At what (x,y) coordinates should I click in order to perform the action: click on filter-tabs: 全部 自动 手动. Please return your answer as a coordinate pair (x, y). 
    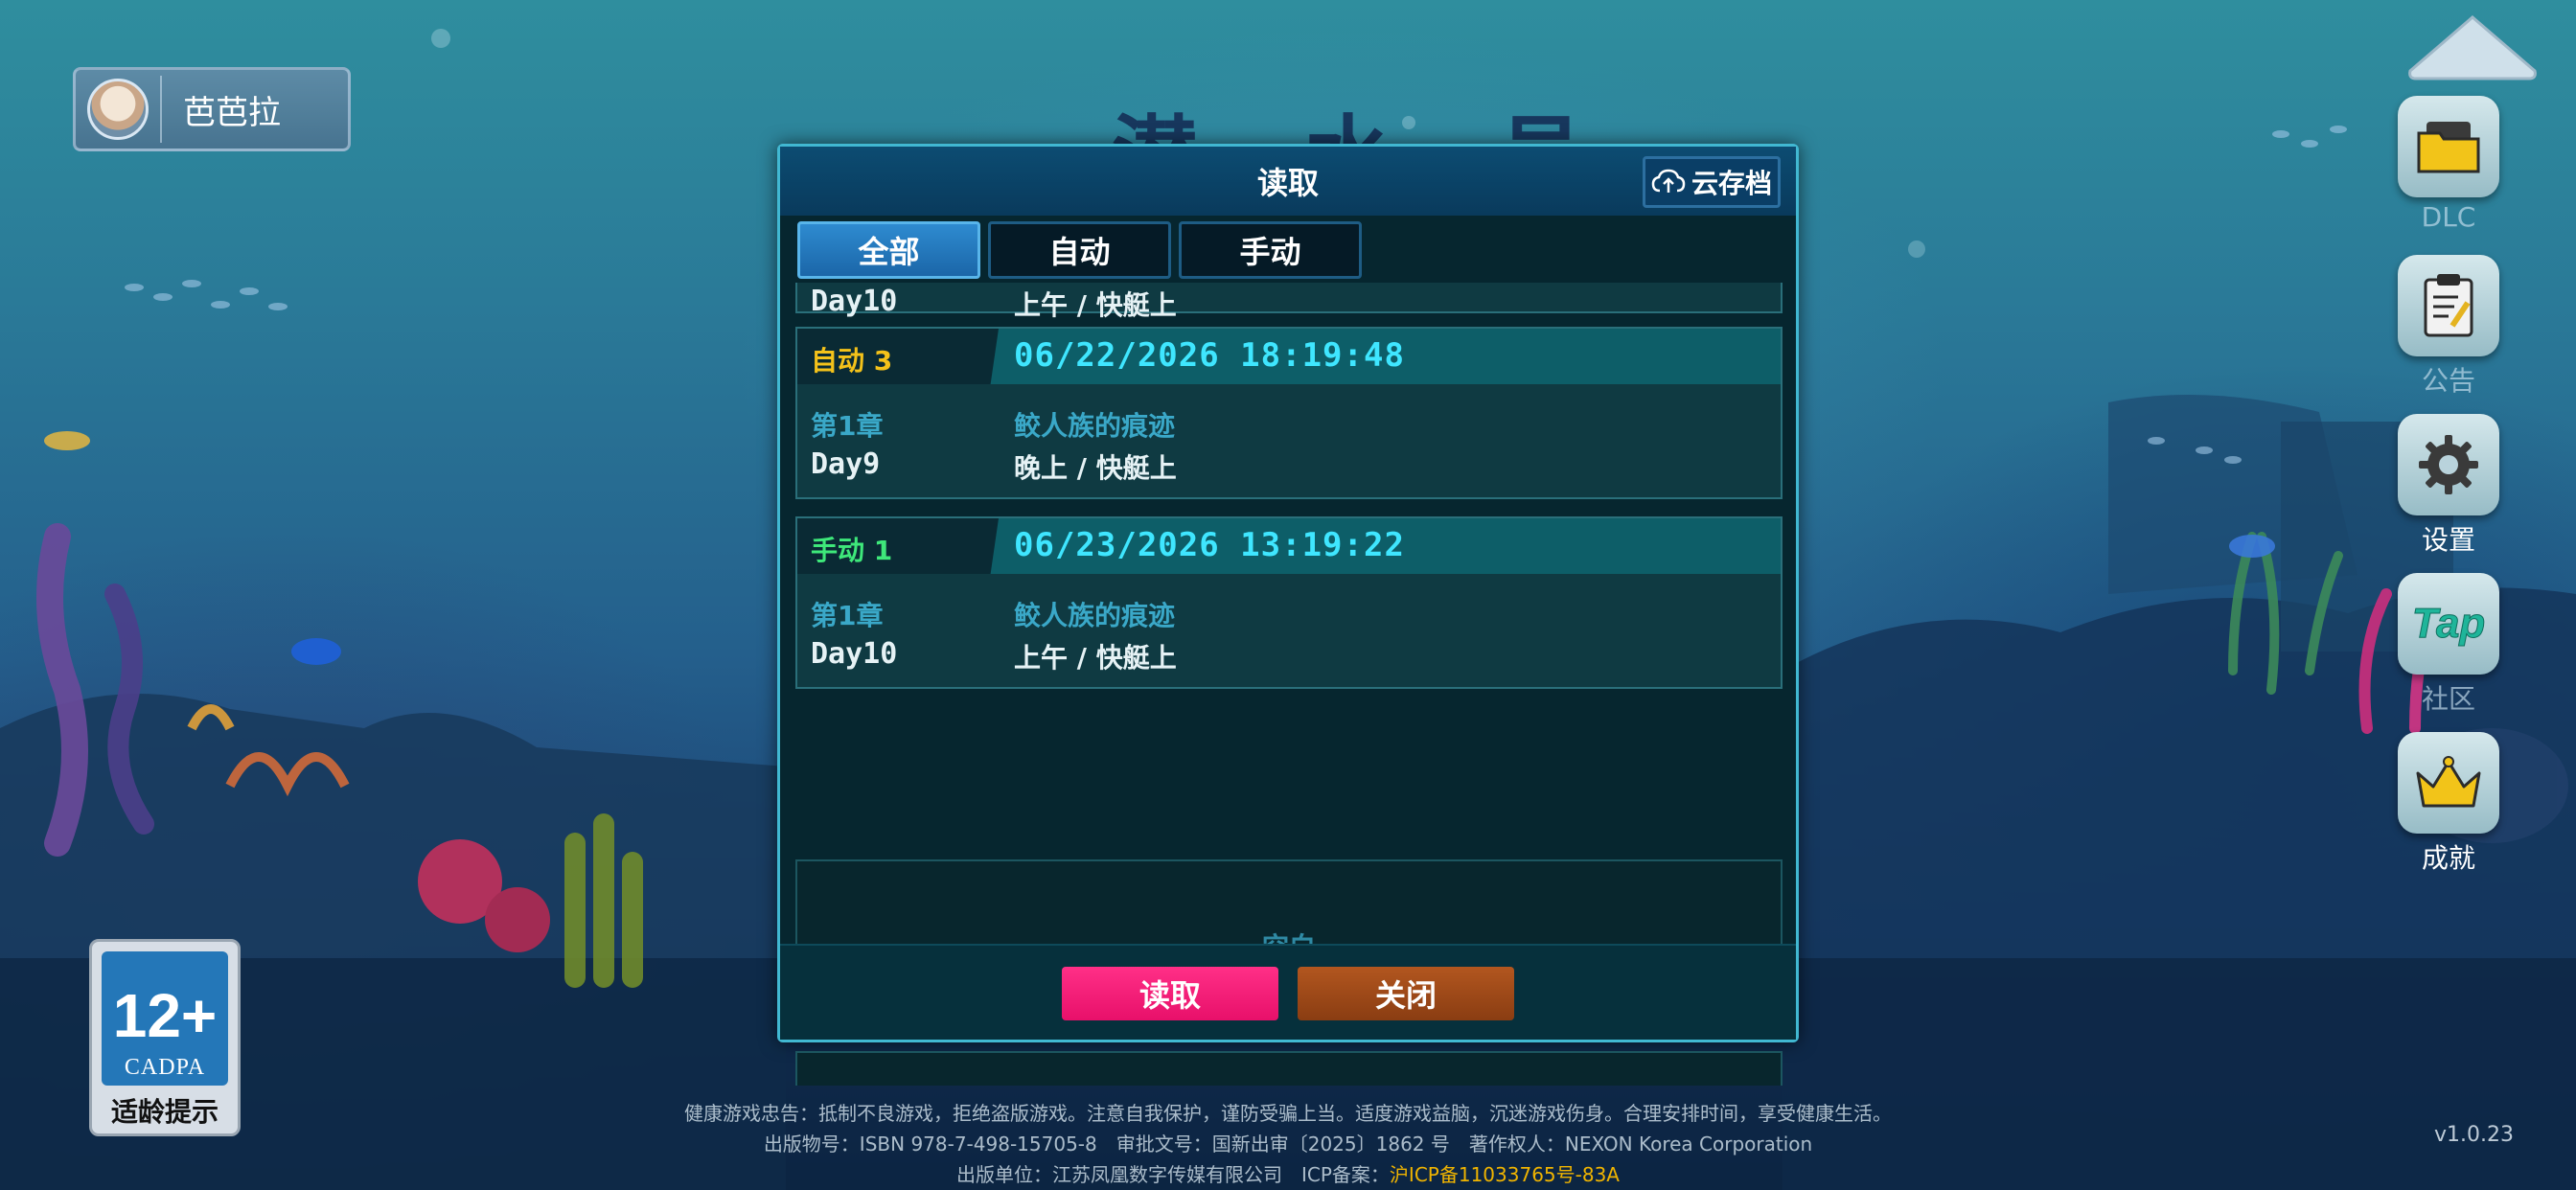
    Looking at the image, I should click on (1079, 250).